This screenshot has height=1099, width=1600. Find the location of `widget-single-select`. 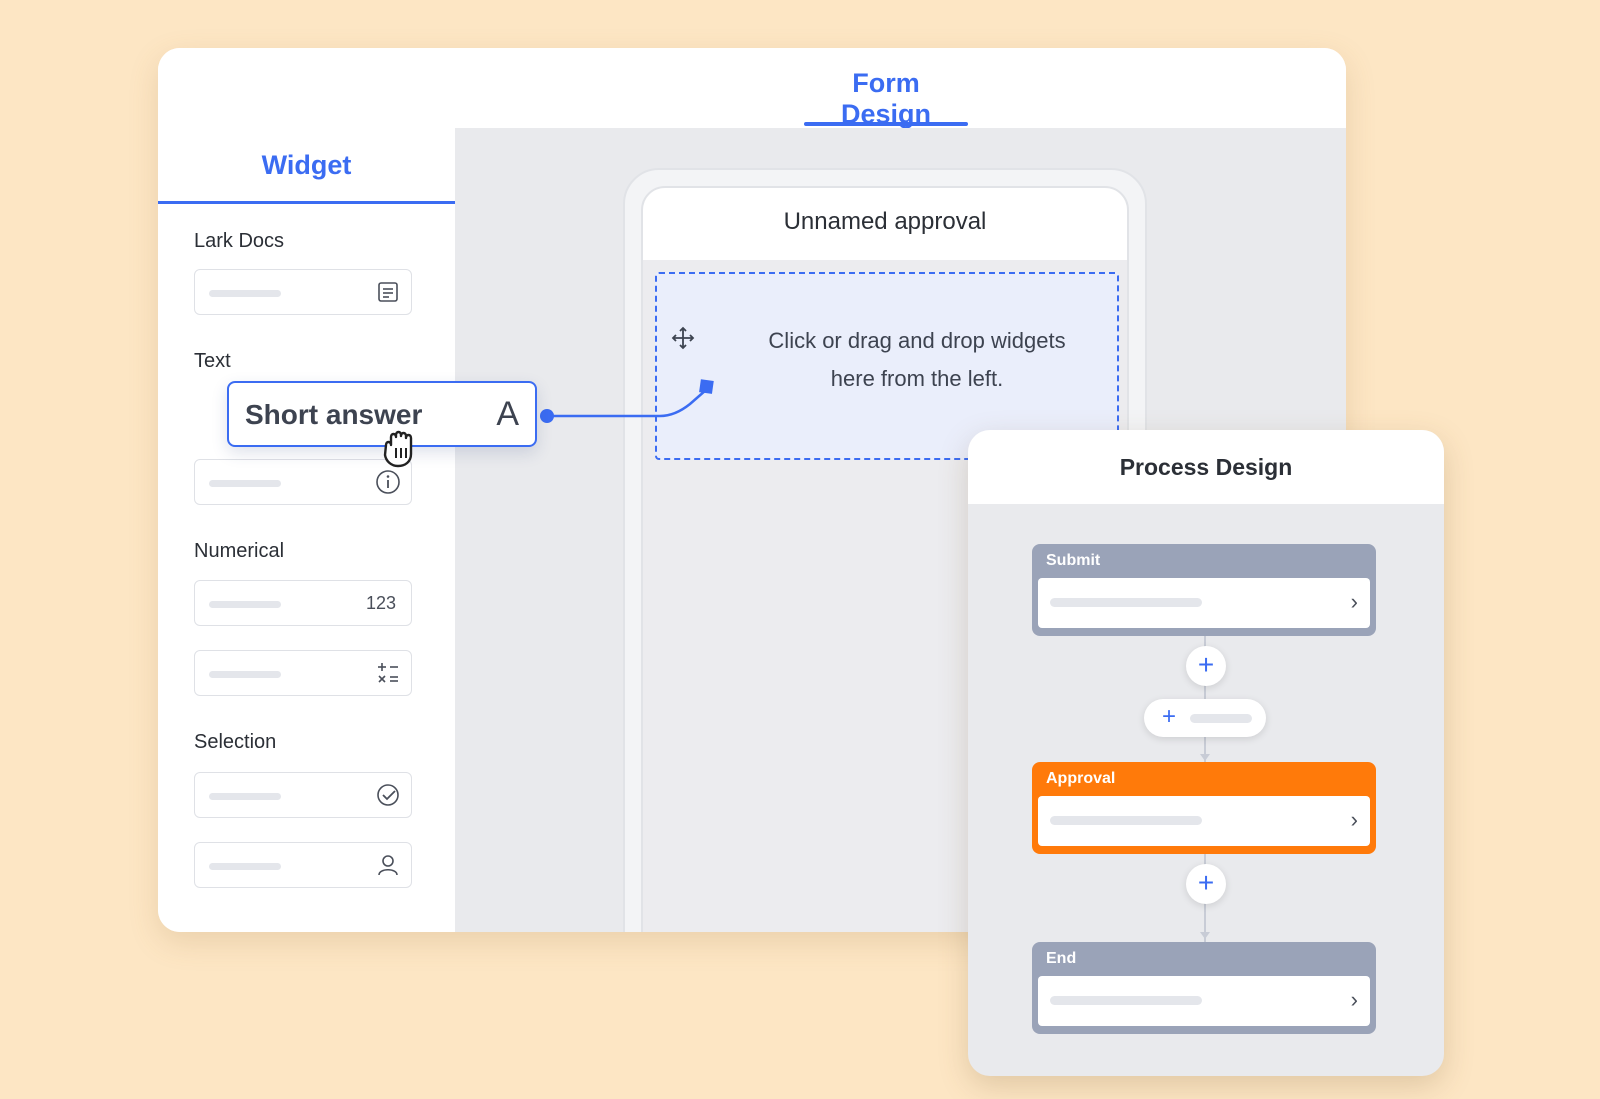

widget-single-select is located at coordinates (303, 795).